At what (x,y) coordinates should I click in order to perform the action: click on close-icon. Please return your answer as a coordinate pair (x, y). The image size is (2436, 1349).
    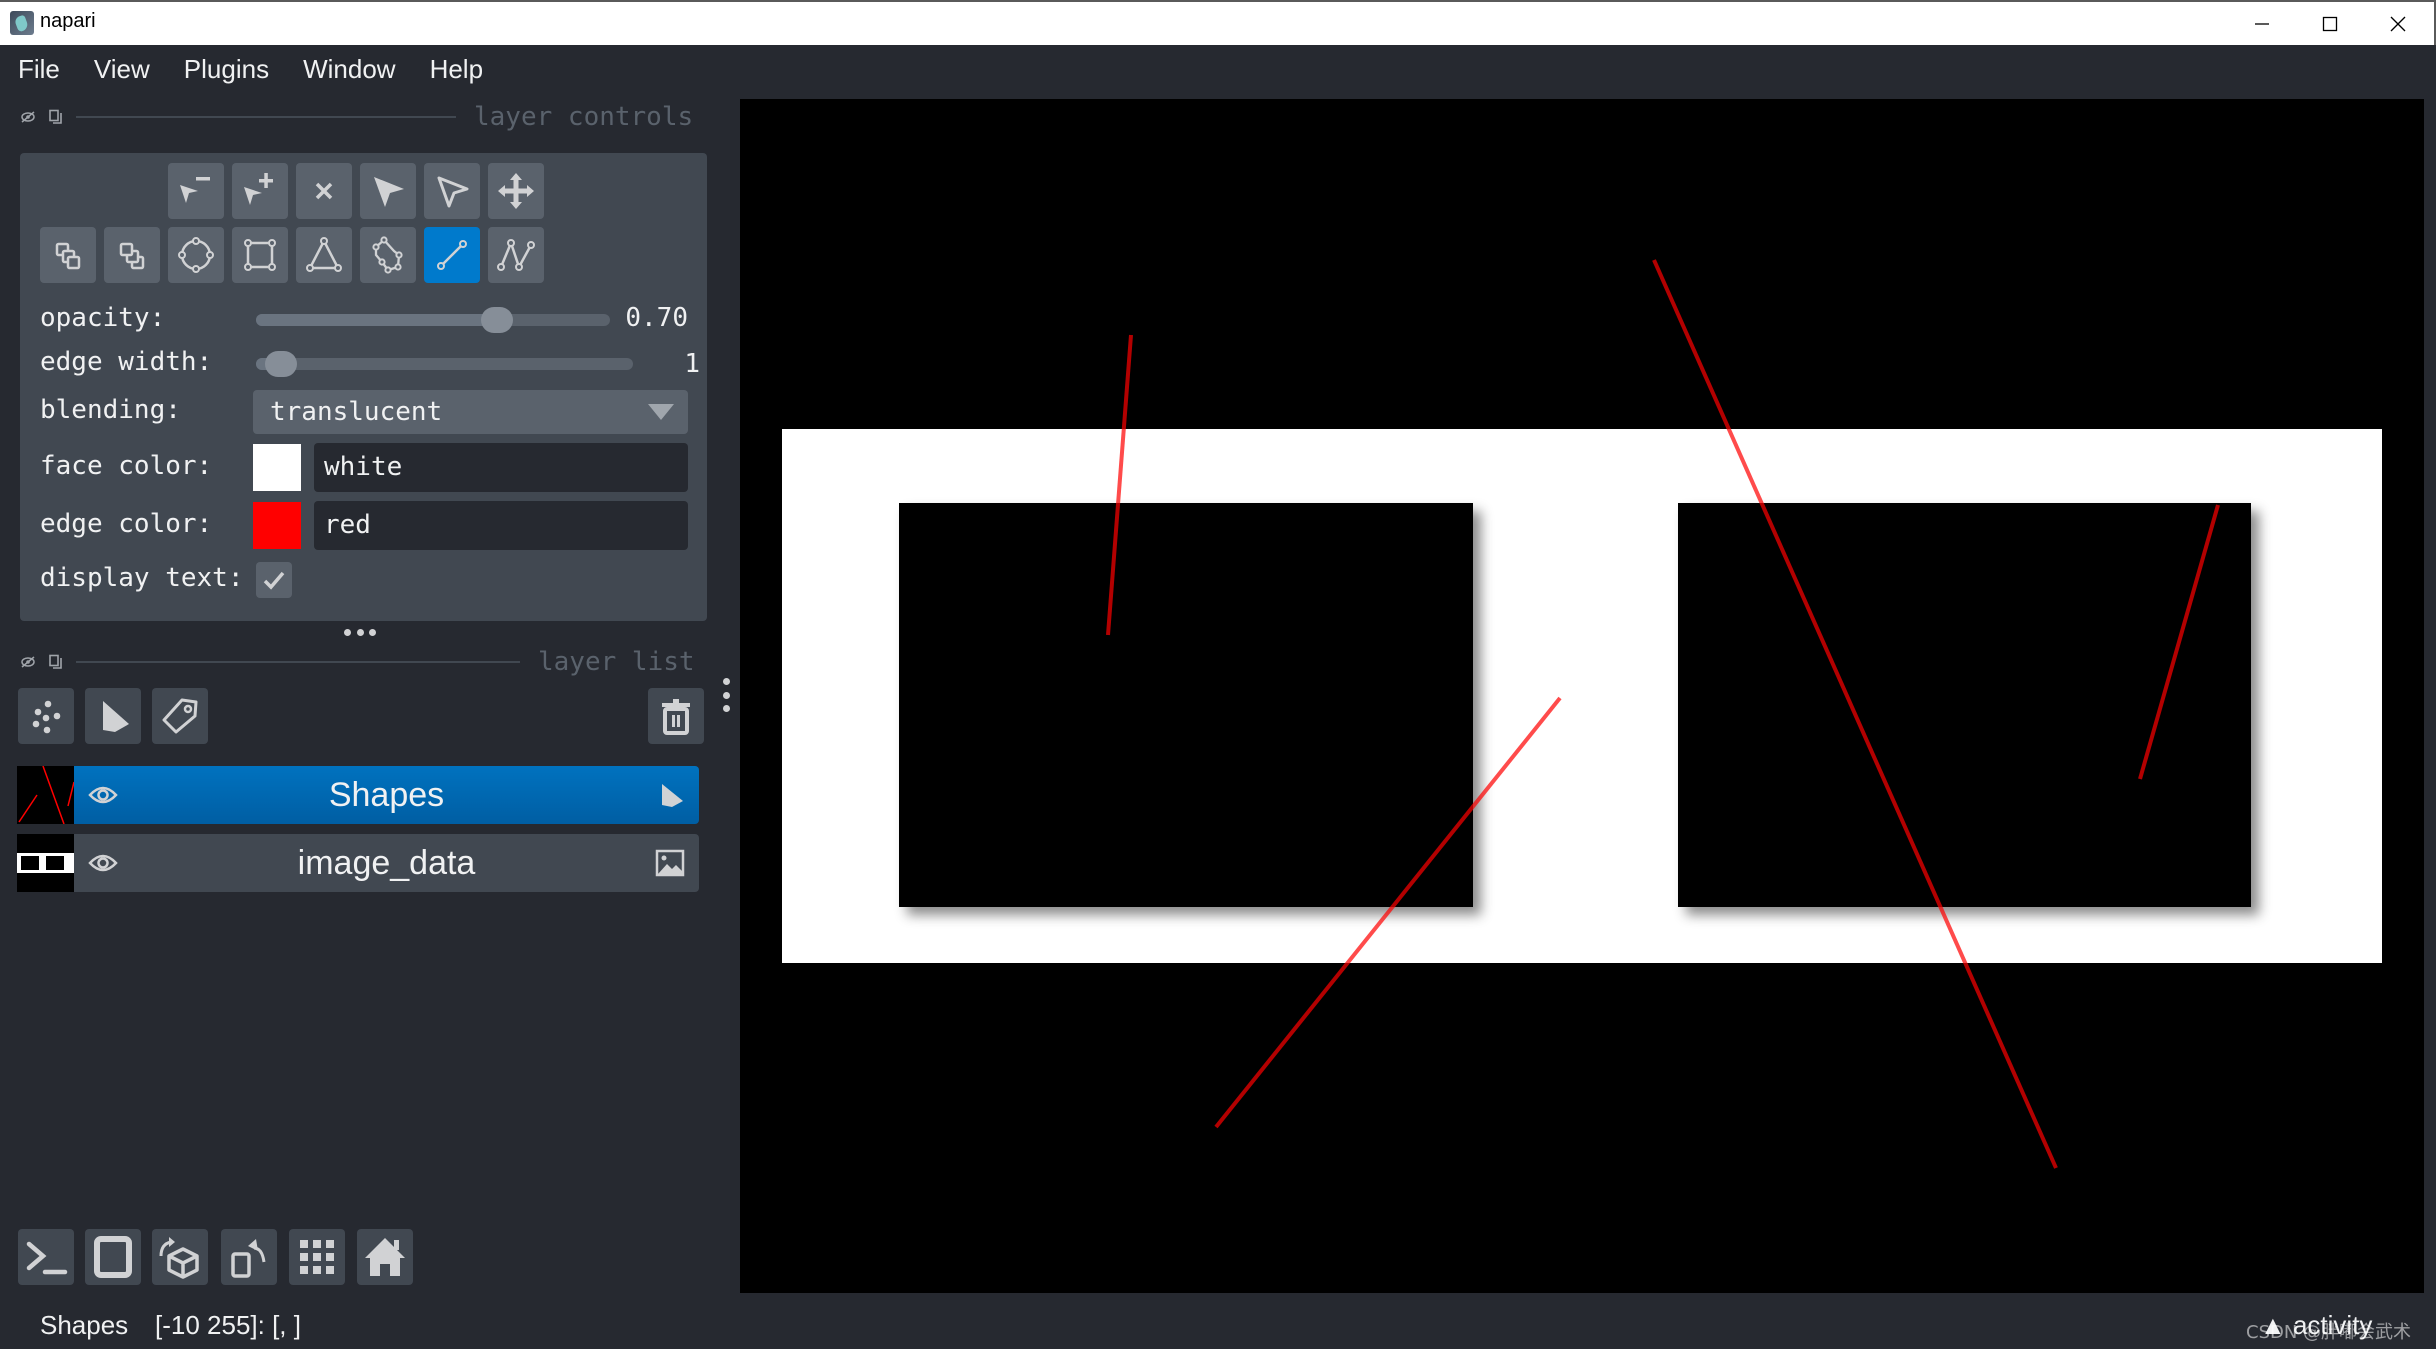
    Looking at the image, I should click on (2398, 23).